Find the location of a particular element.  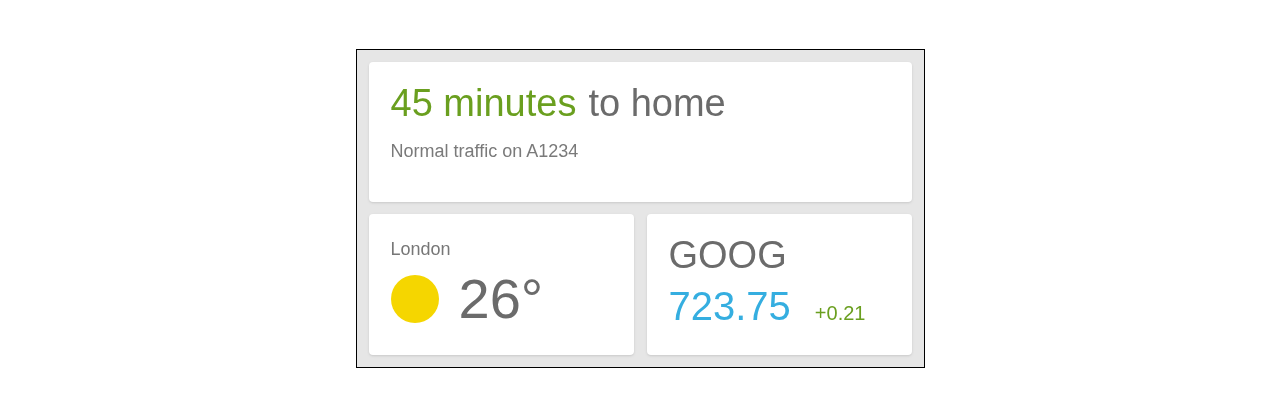

stock-symbol: GOOG is located at coordinates (728, 255).